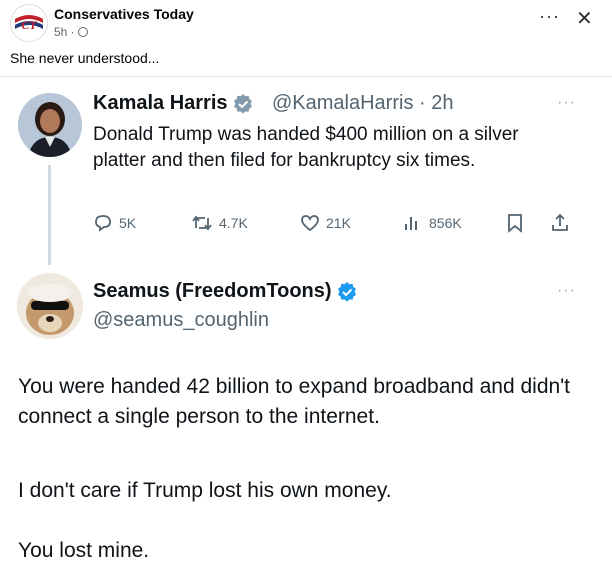 This screenshot has width=612, height=581. I want to click on views-button: 856K, so click(432, 223).